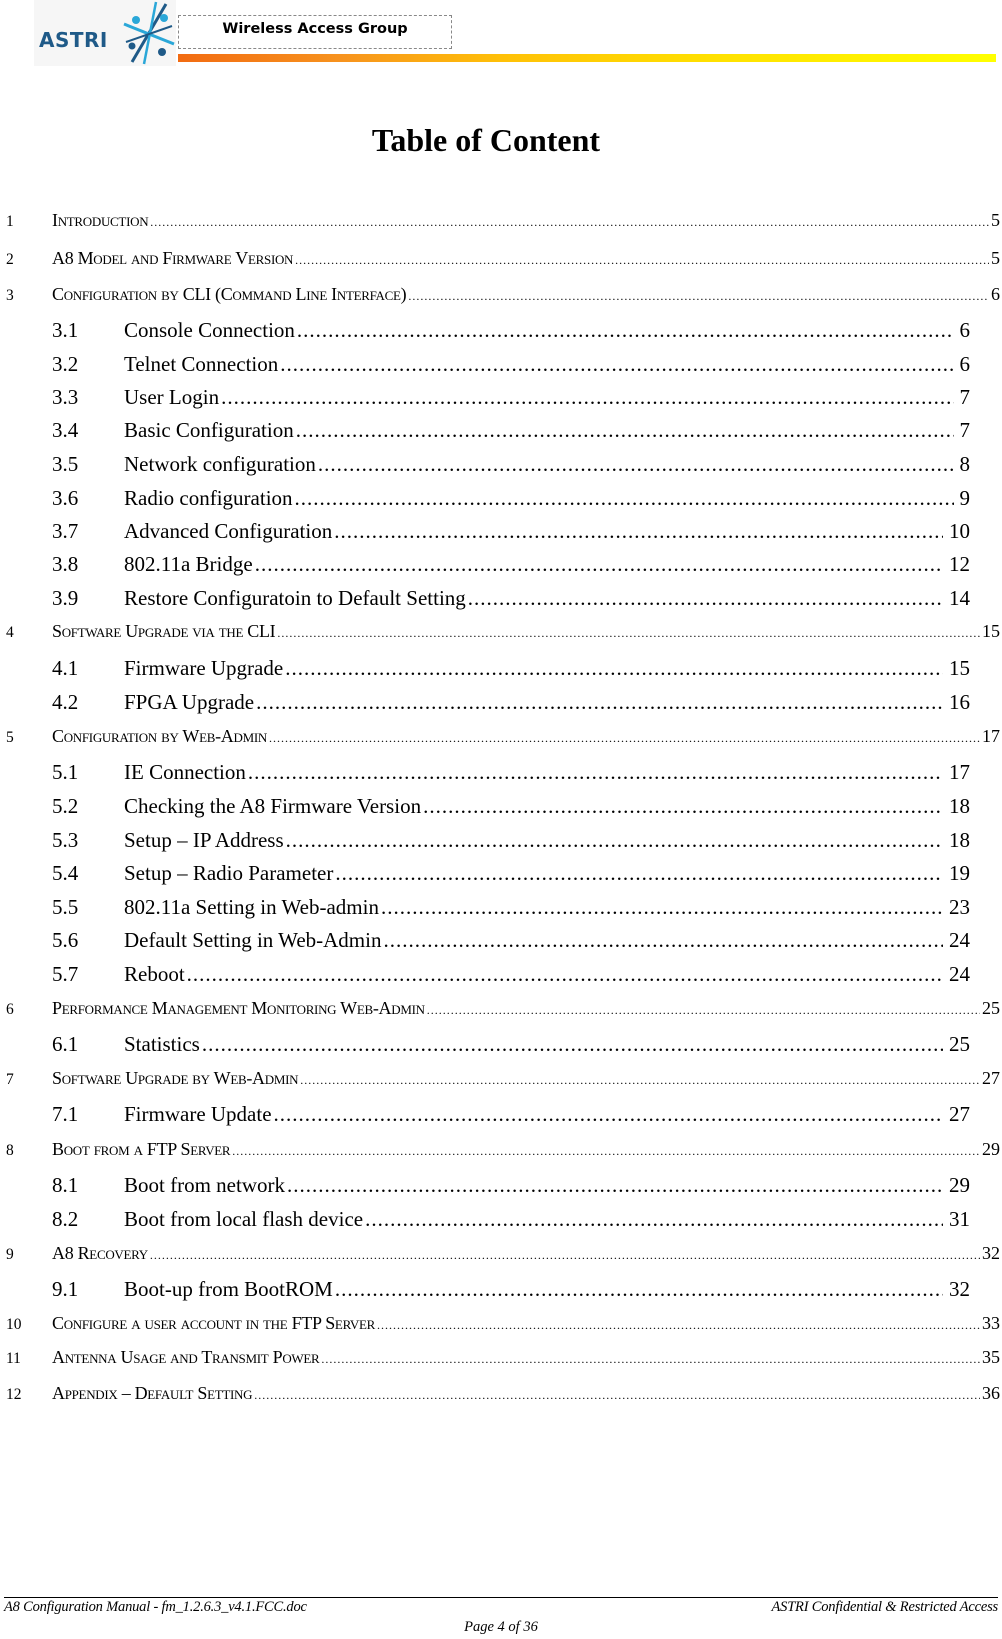  I want to click on toc-entry: 5.7 Reboot 24, so click(511, 974).